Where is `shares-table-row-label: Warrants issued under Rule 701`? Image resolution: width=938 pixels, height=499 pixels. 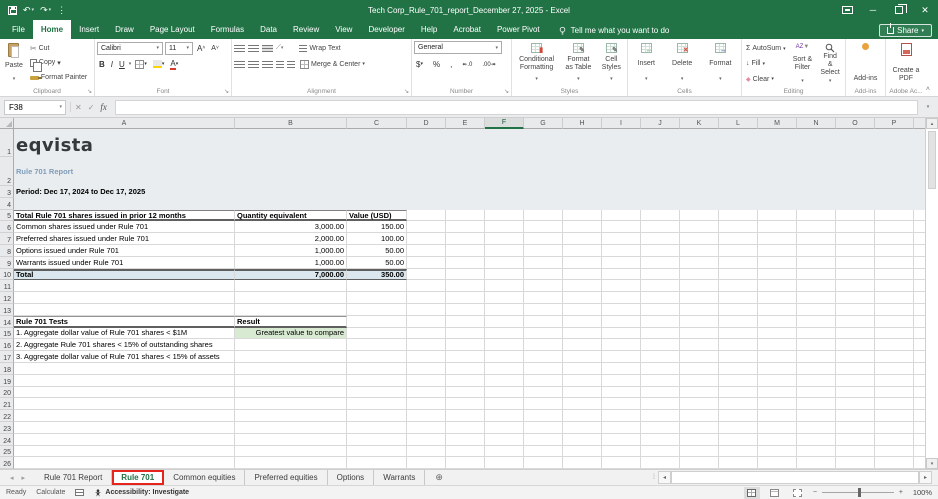 shares-table-row-label: Warrants issued under Rule 701 is located at coordinates (124, 262).